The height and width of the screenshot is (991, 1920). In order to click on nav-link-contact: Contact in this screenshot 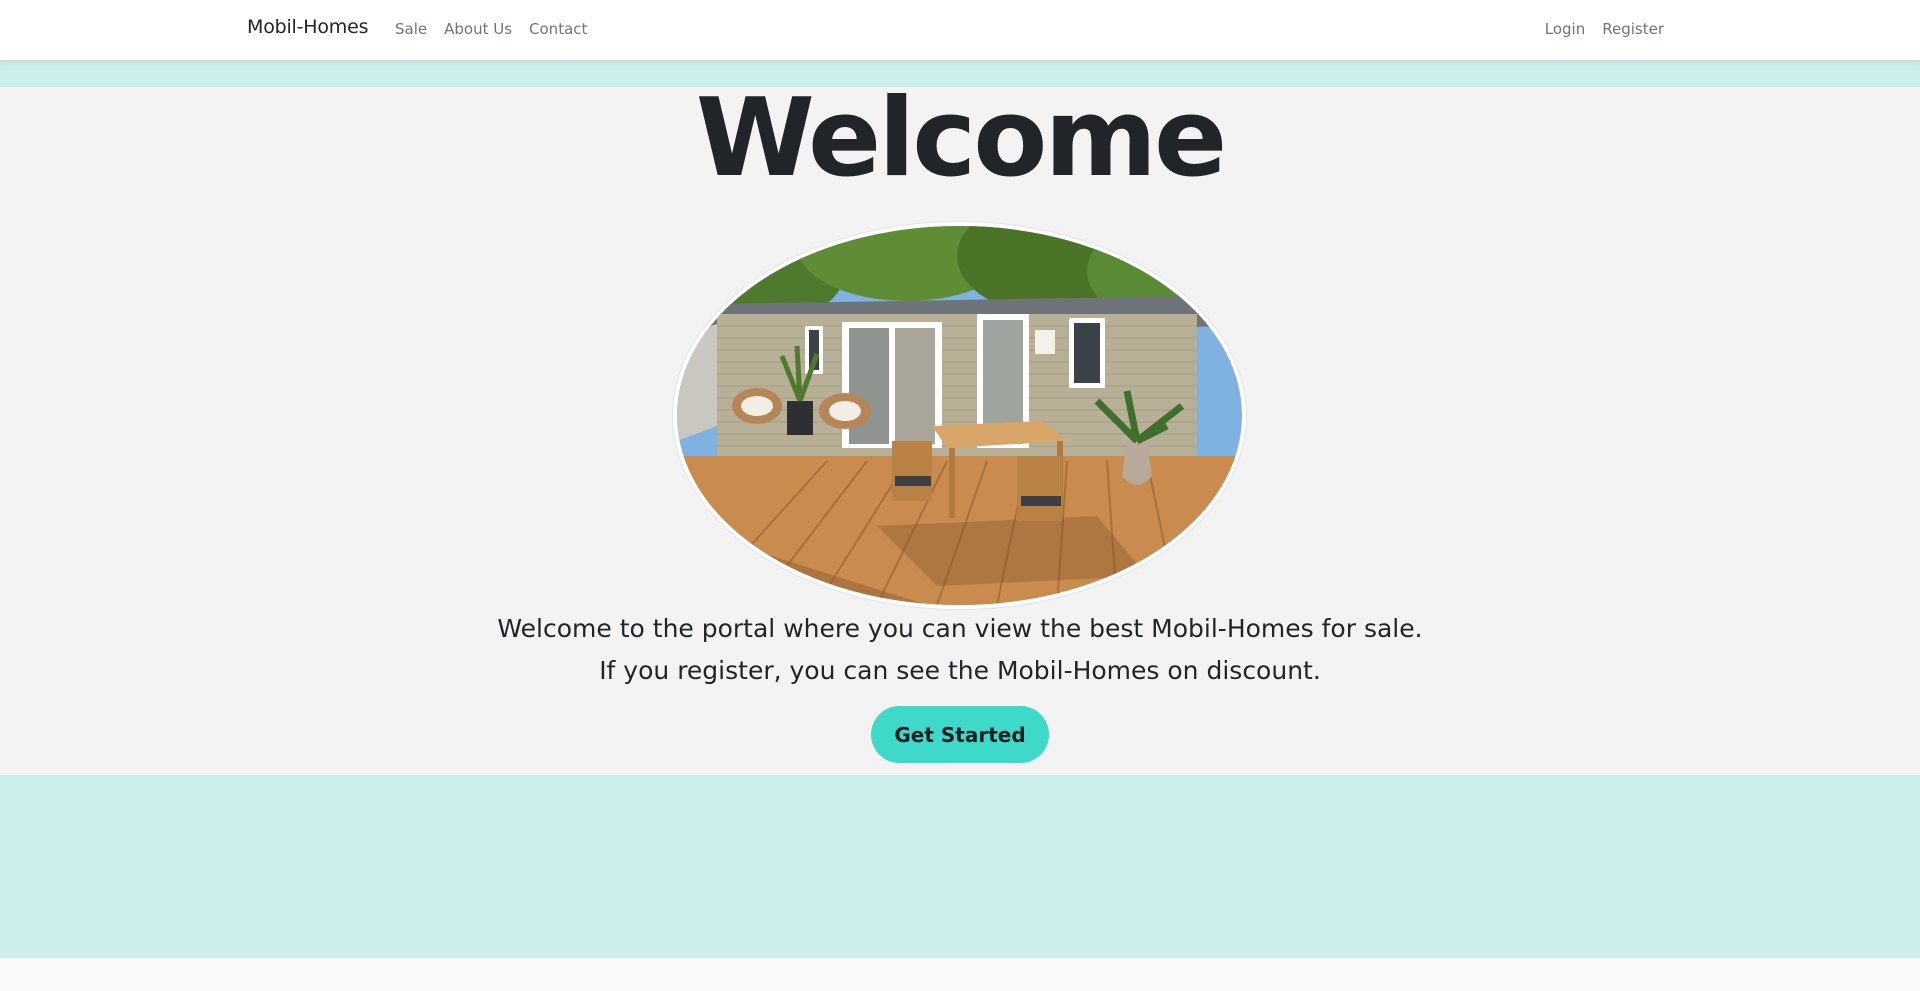, I will do `click(558, 29)`.